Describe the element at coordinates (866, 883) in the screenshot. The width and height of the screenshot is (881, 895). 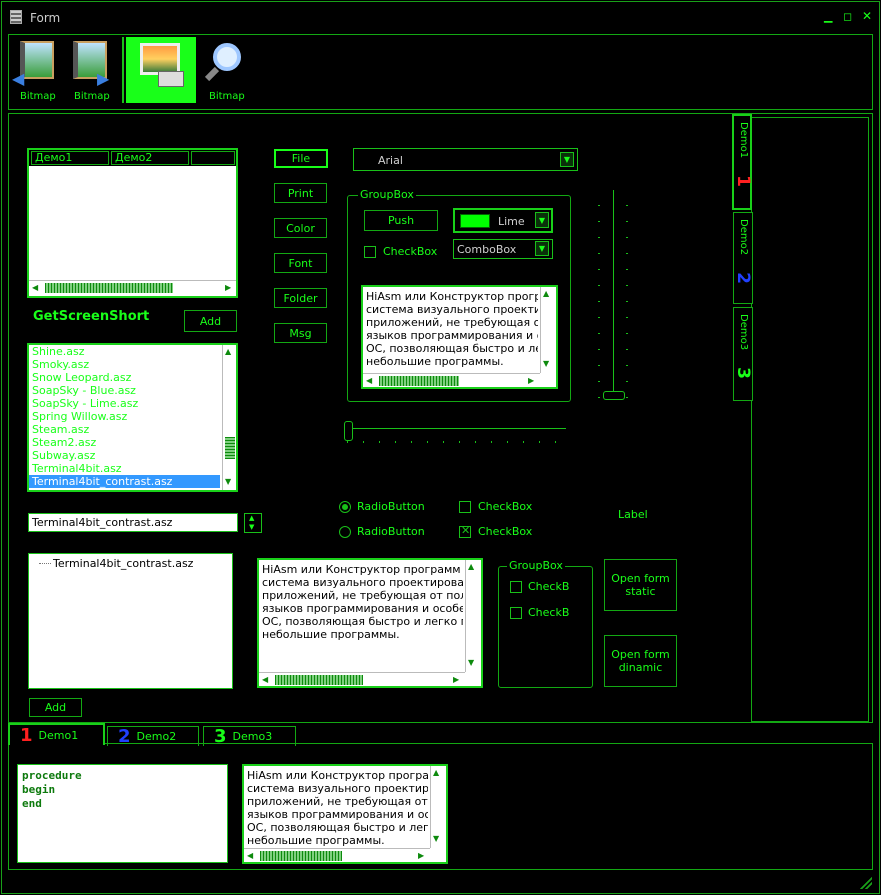
I see `resize-grip-icon` at that location.